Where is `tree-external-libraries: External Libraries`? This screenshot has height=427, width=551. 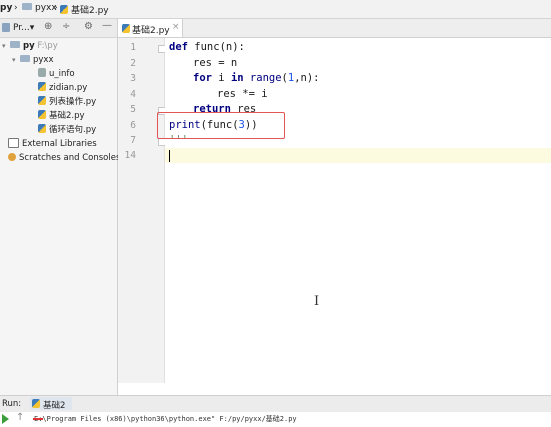
tree-external-libraries: External Libraries is located at coordinates (52, 144).